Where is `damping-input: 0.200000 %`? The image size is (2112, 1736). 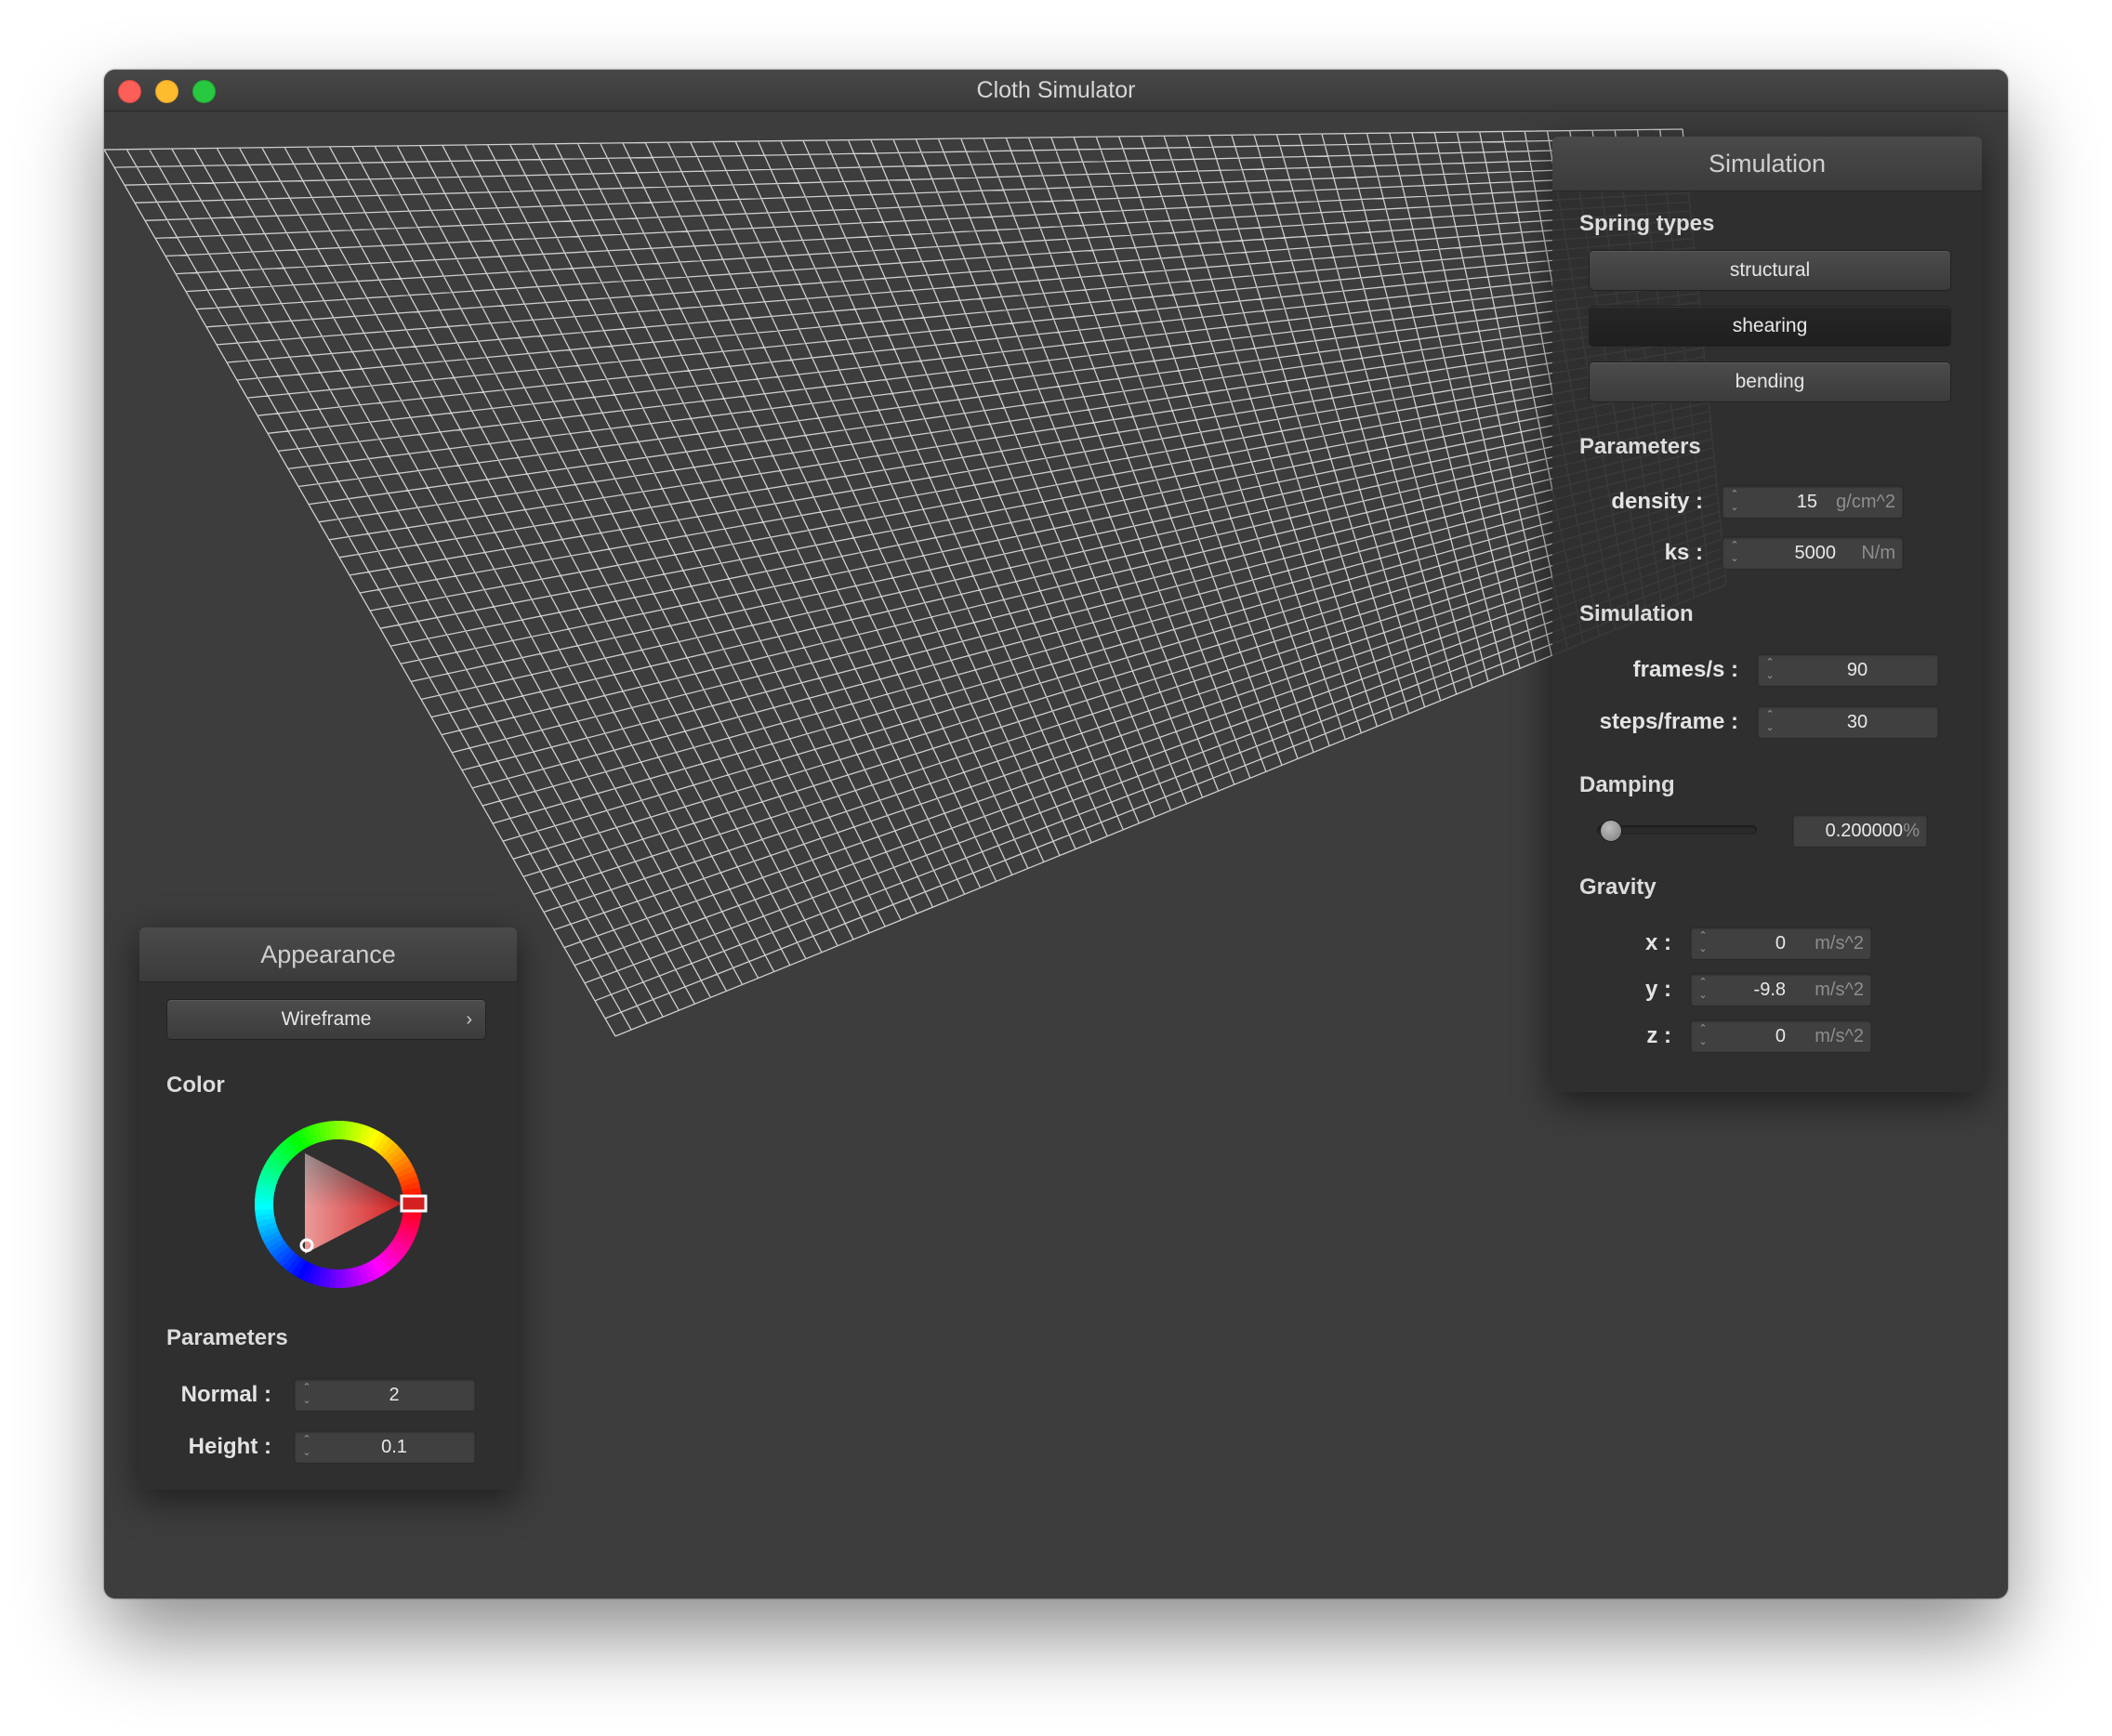 damping-input: 0.200000 % is located at coordinates (1860, 831).